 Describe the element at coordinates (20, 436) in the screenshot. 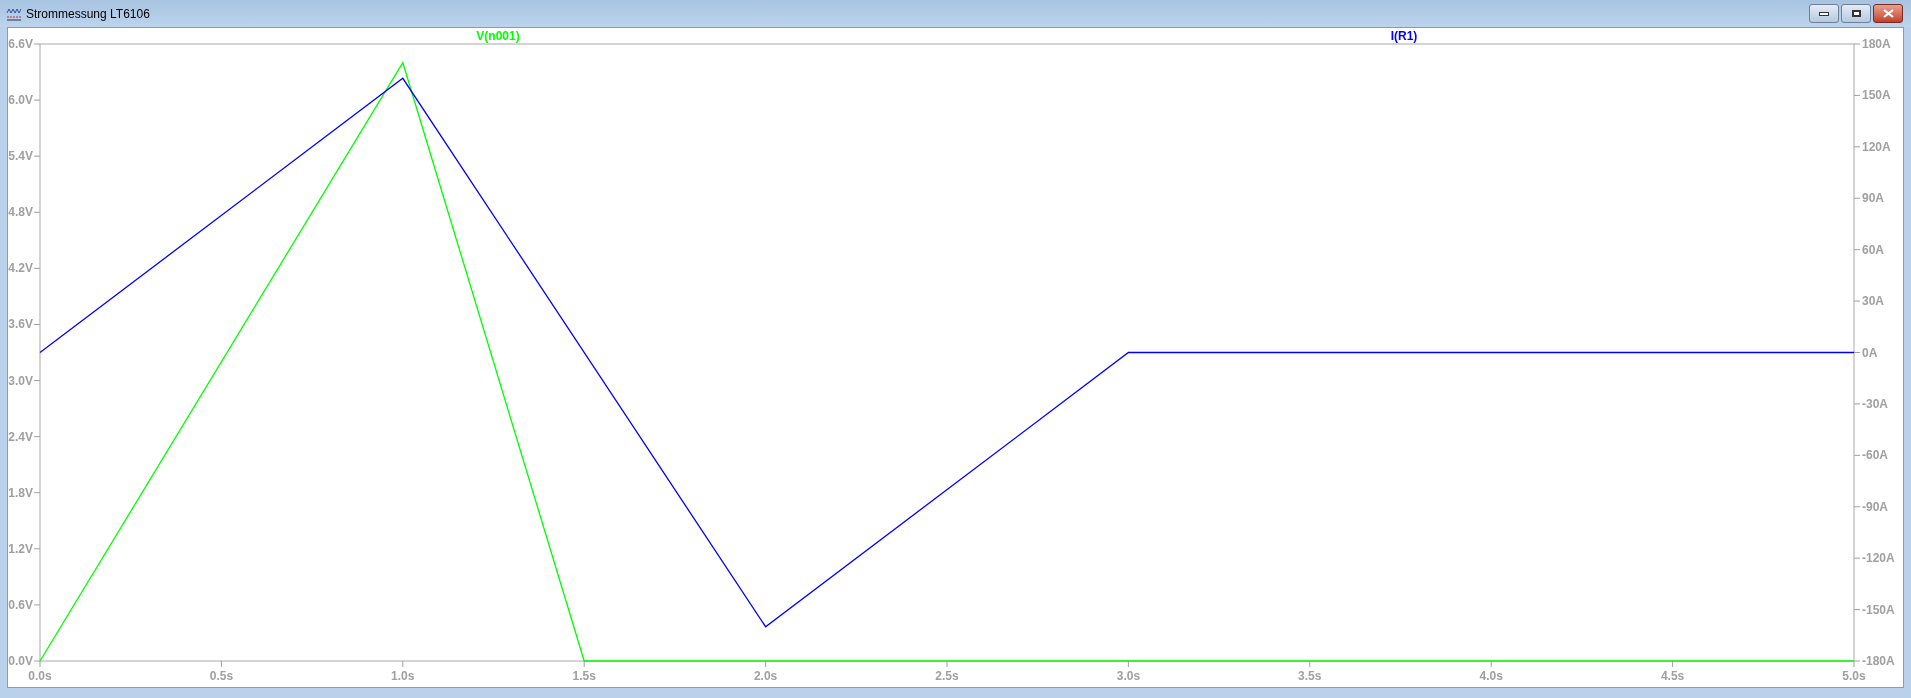

I see `y-axis-label: 2.4V` at that location.